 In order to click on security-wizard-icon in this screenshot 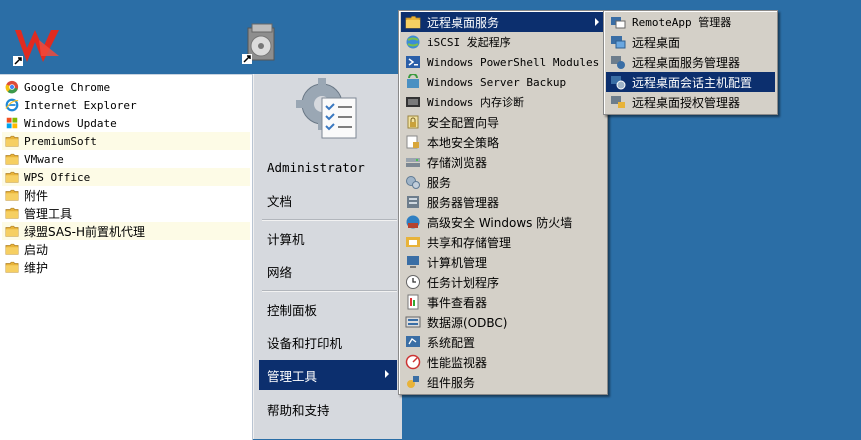, I will do `click(413, 122)`.